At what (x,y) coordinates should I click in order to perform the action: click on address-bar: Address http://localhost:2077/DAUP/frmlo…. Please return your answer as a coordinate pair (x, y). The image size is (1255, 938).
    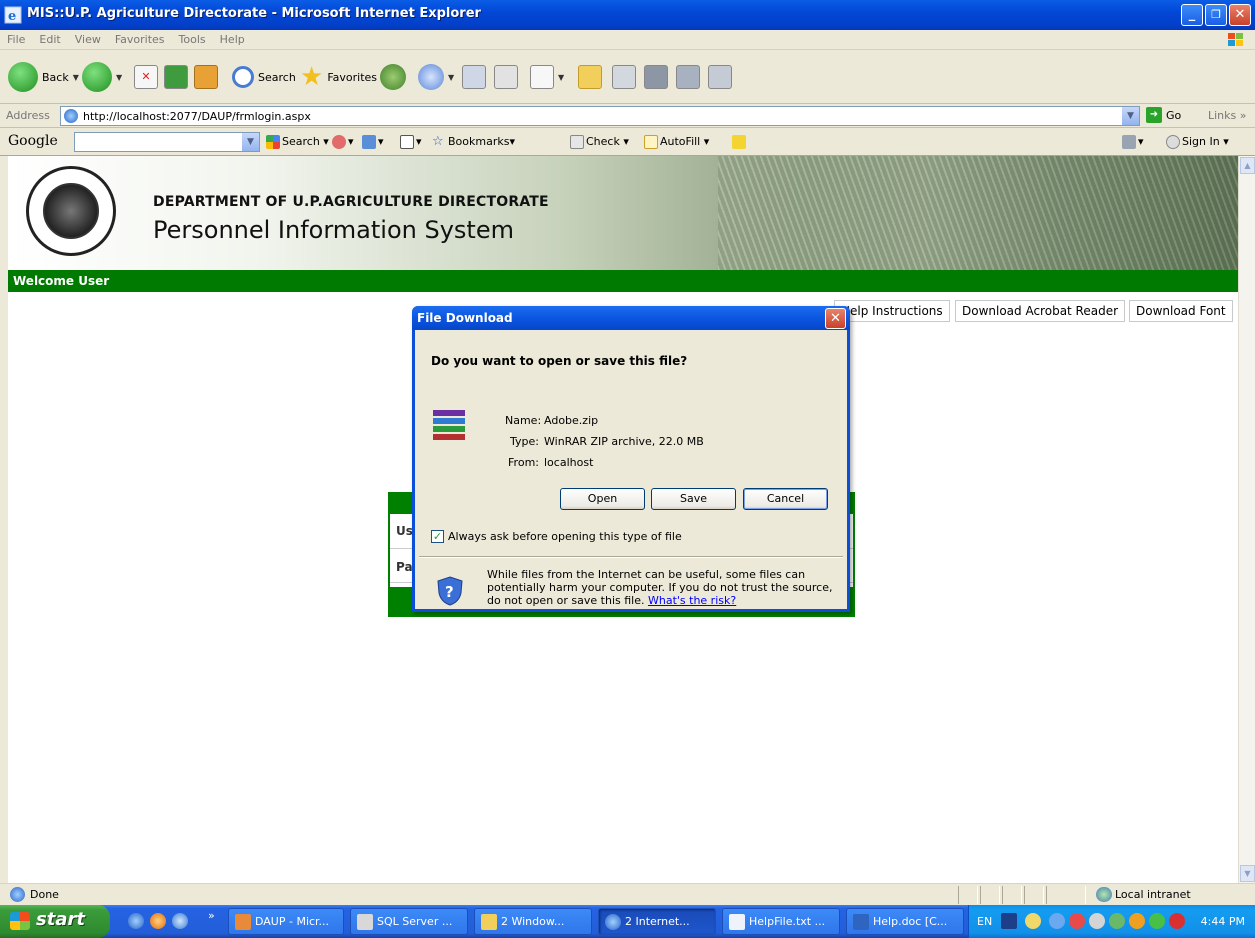
    Looking at the image, I should click on (627, 116).